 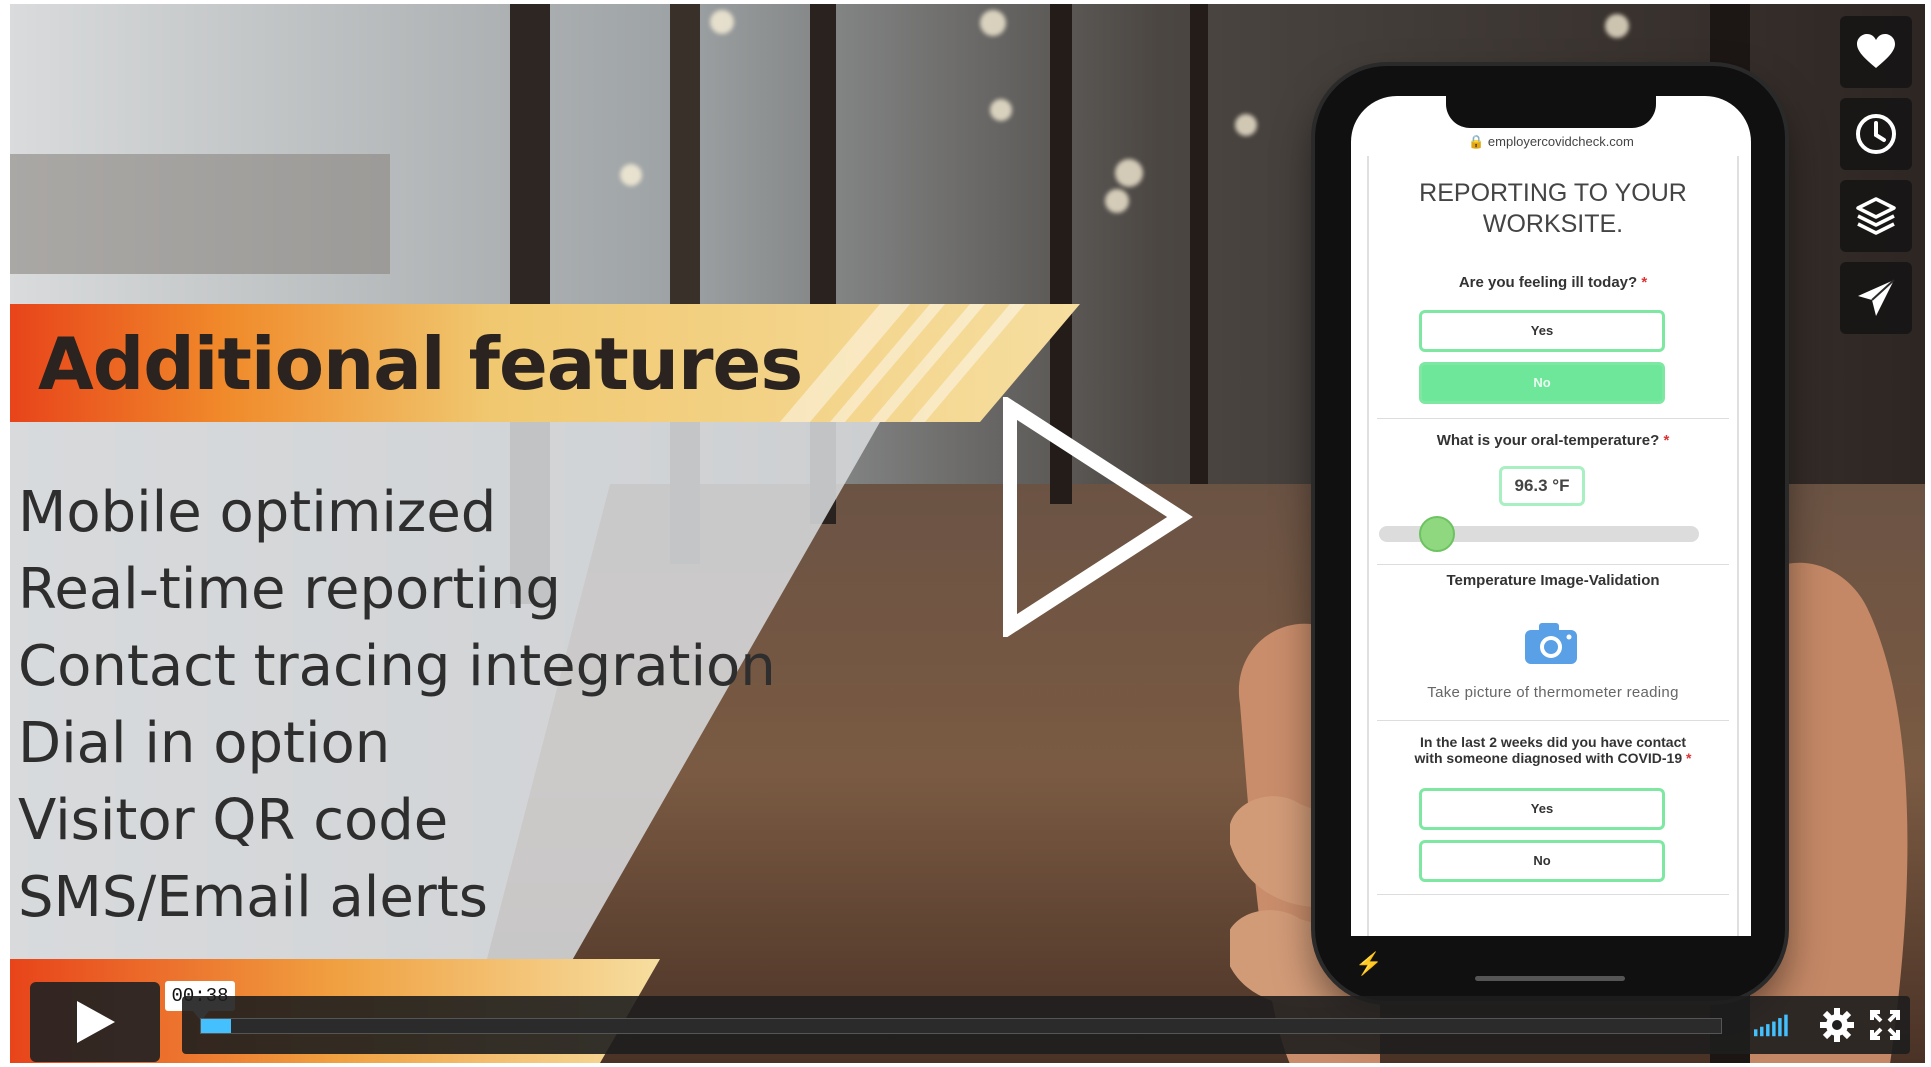 I want to click on player-controls: 00:38, so click(x=967, y=1013).